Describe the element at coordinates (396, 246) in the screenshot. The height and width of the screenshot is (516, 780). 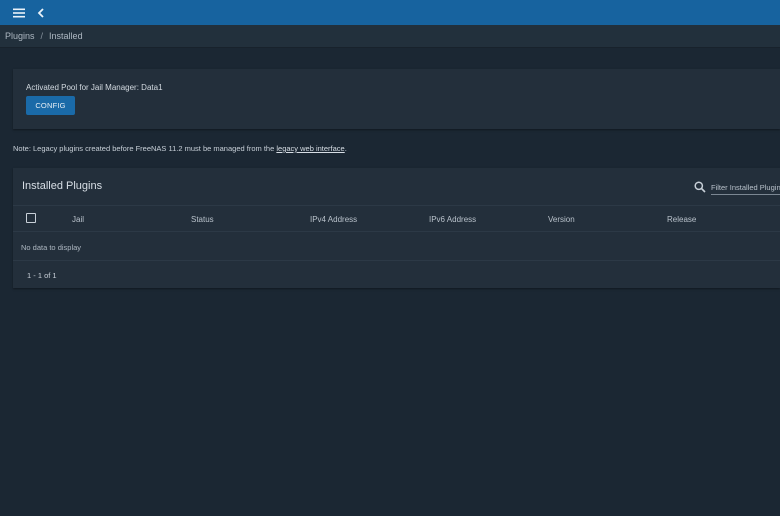
I see `table-empty-row: No data to display` at that location.